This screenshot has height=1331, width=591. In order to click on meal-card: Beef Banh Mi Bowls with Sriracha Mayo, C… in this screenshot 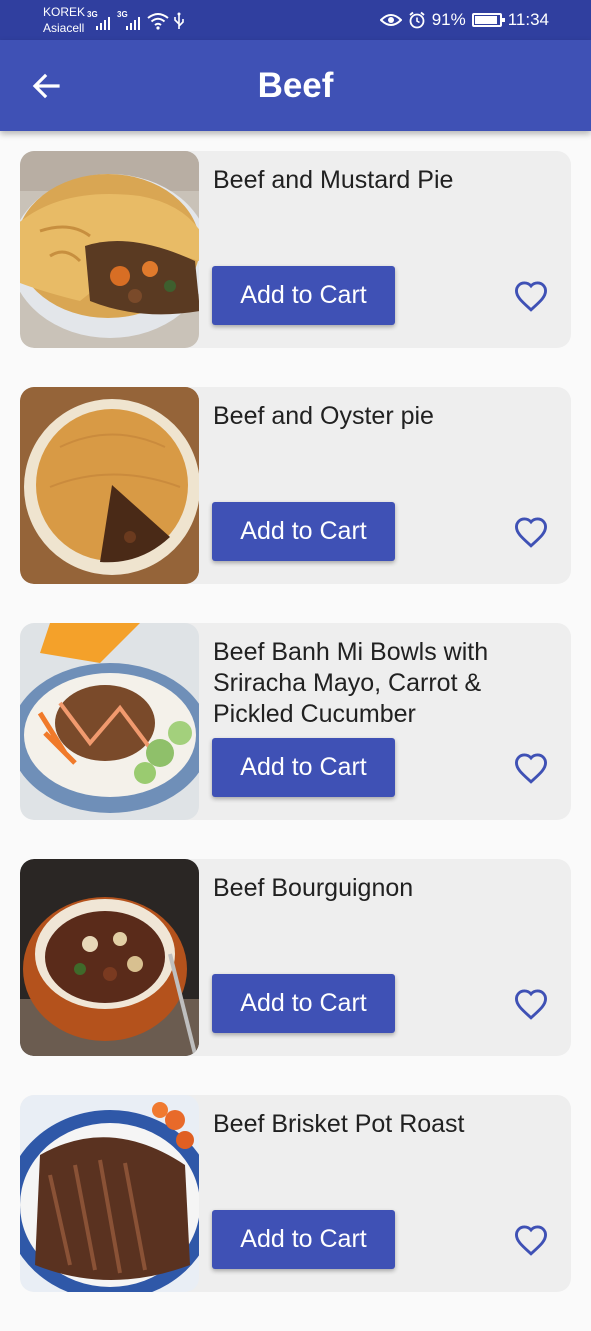, I will do `click(295, 721)`.